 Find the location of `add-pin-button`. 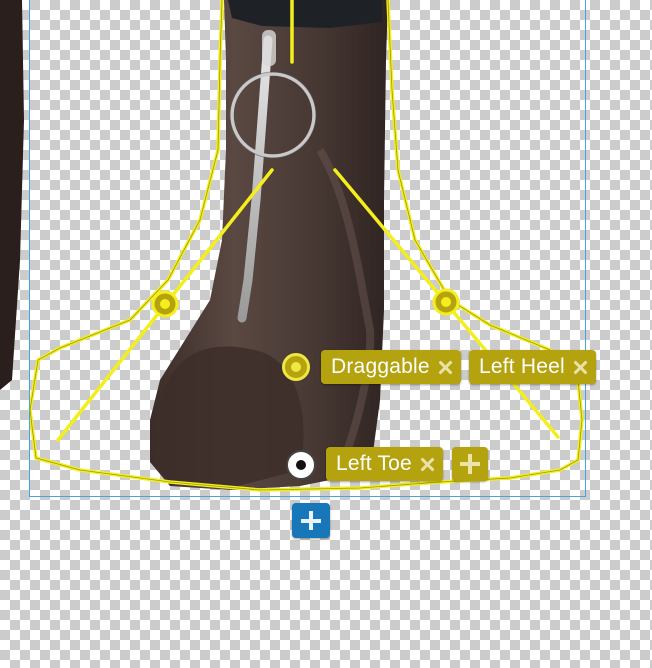

add-pin-button is located at coordinates (311, 520).